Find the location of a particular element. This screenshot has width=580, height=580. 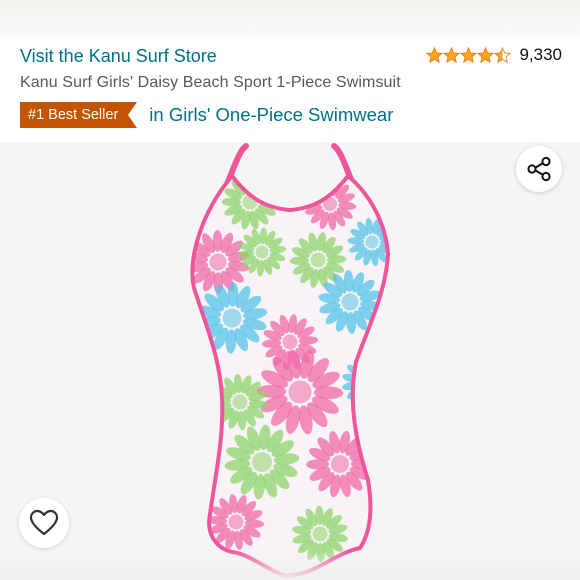

star-rating is located at coordinates (469, 55).